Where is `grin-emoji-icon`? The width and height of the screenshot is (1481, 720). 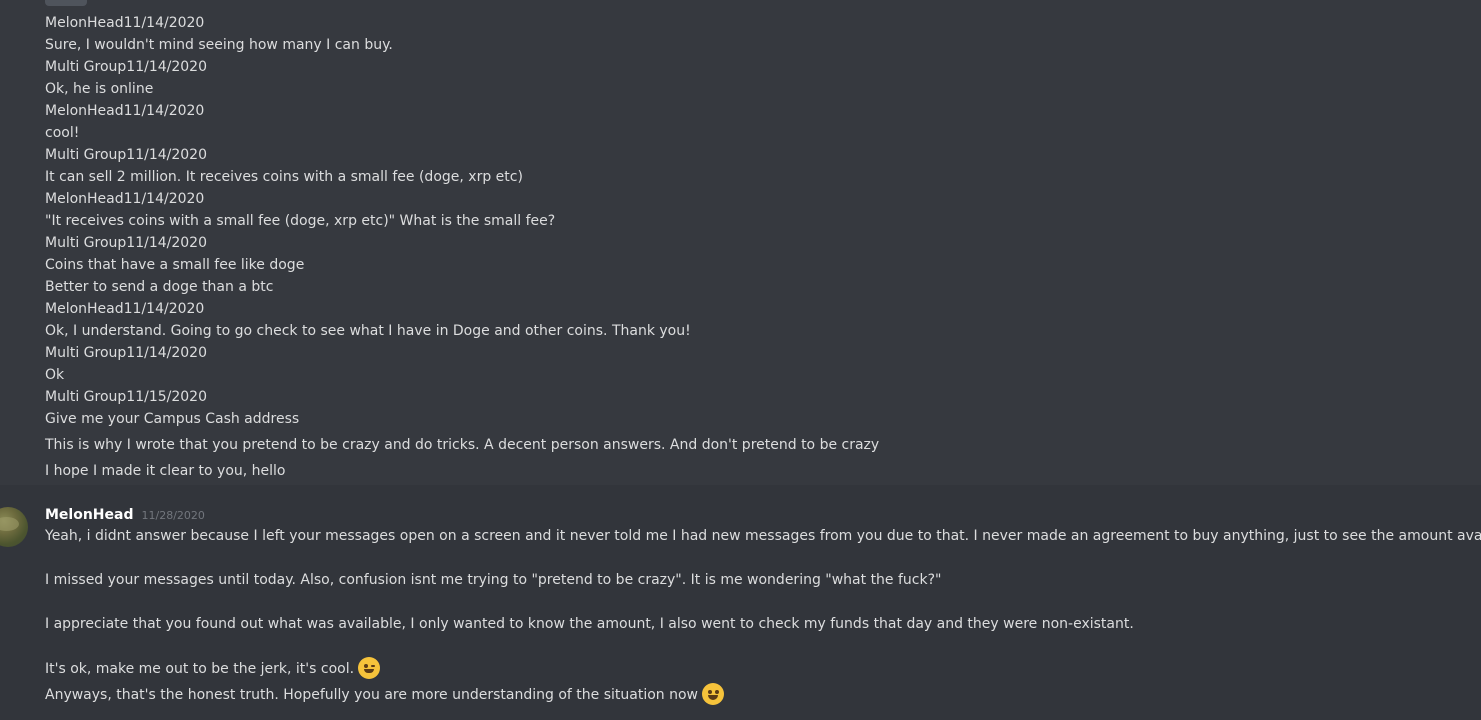 grin-emoji-icon is located at coordinates (713, 694).